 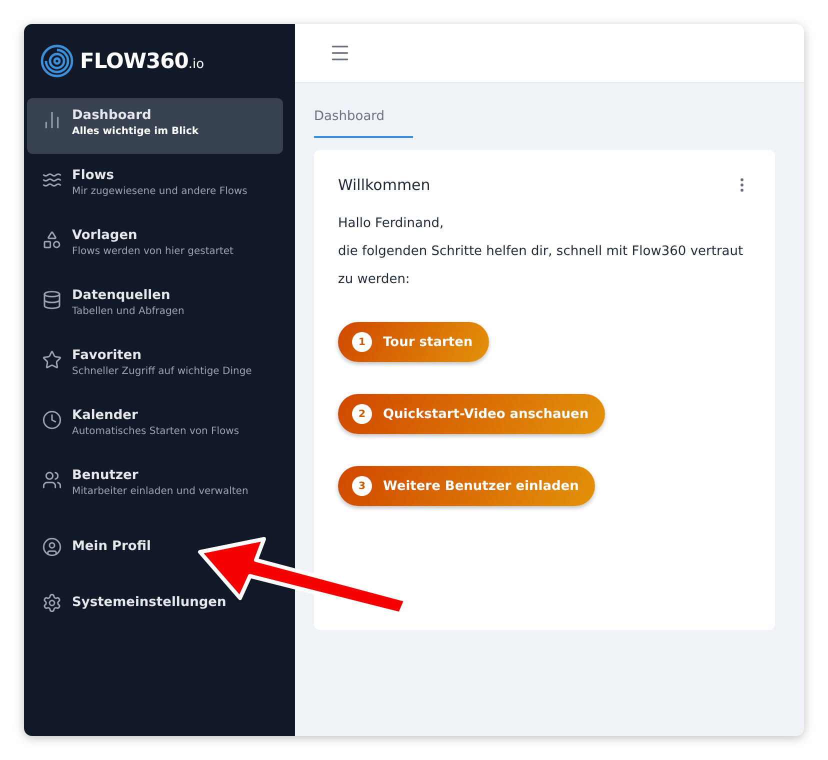 What do you see at coordinates (122, 295) in the screenshot?
I see `item-label: Datenquellen` at bounding box center [122, 295].